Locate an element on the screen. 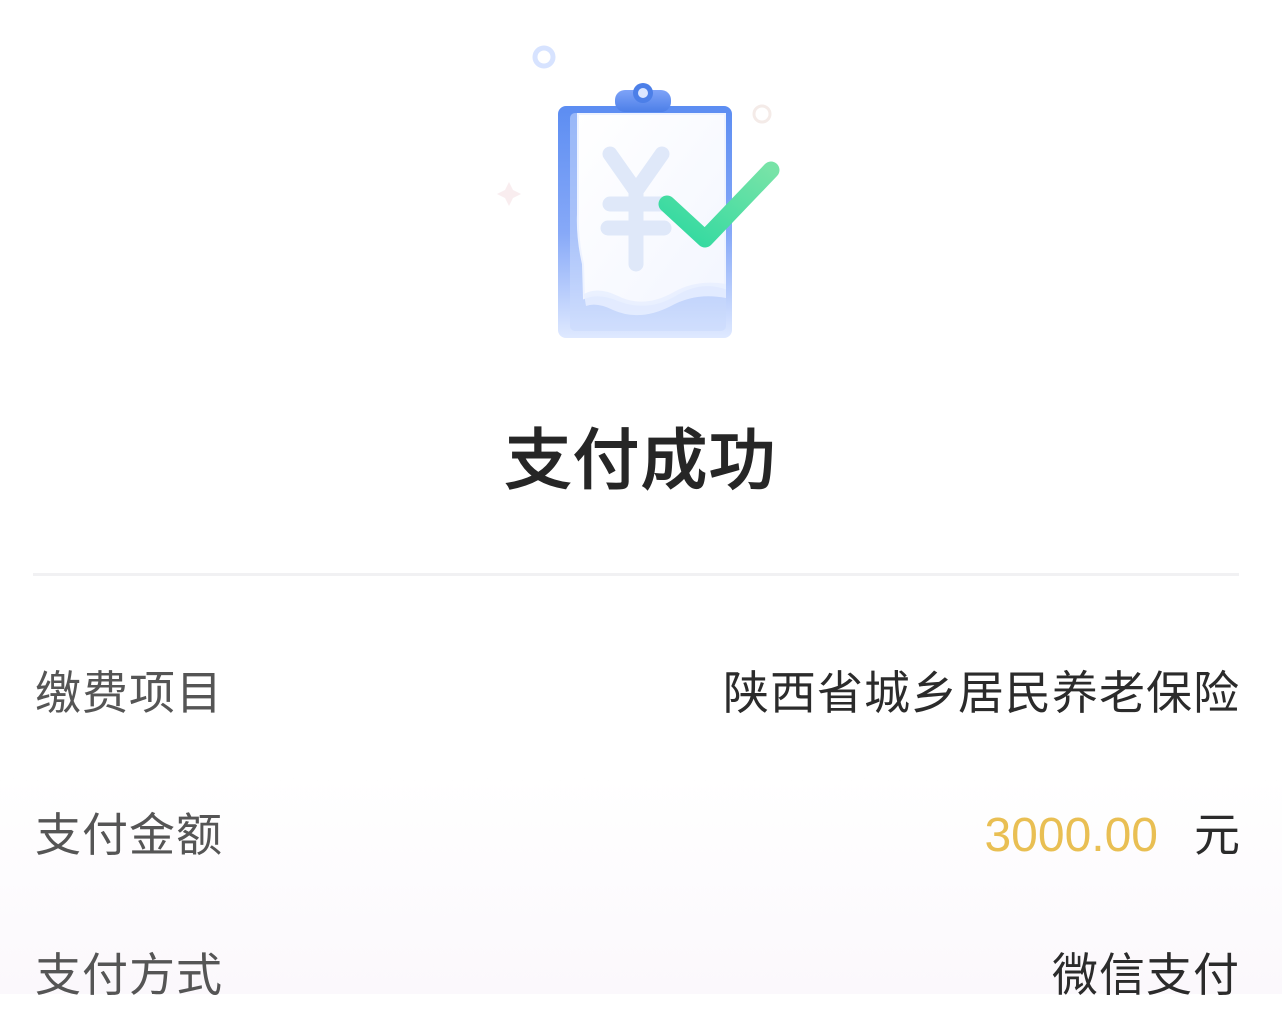 This screenshot has height=1012, width=1282. payment-method-row: 支付方式 微信支付 is located at coordinates (637, 972).